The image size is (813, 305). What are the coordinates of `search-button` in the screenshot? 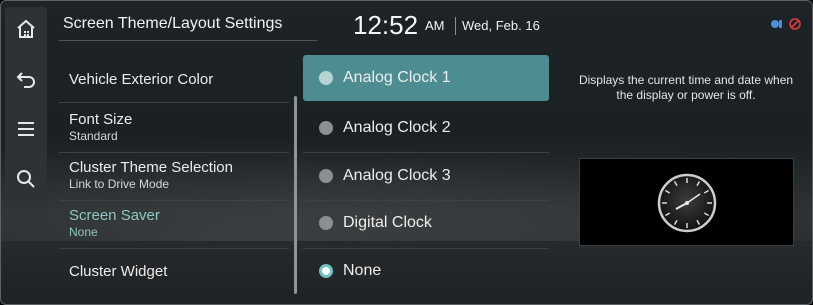 It's located at (26, 181).